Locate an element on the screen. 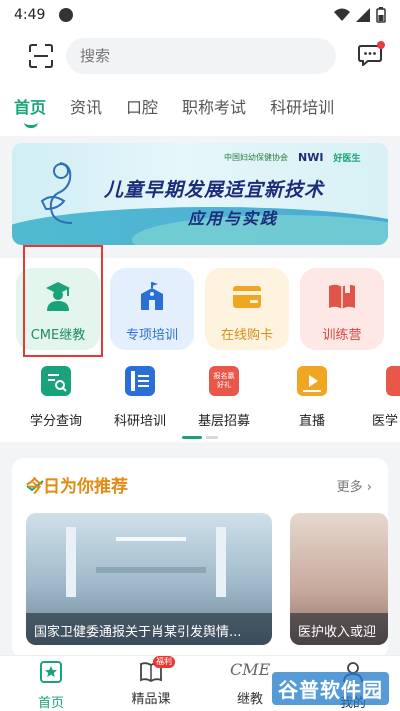 Image resolution: width=400 pixels, height=711 pixels. active-tab-indicator is located at coordinates (31, 125).